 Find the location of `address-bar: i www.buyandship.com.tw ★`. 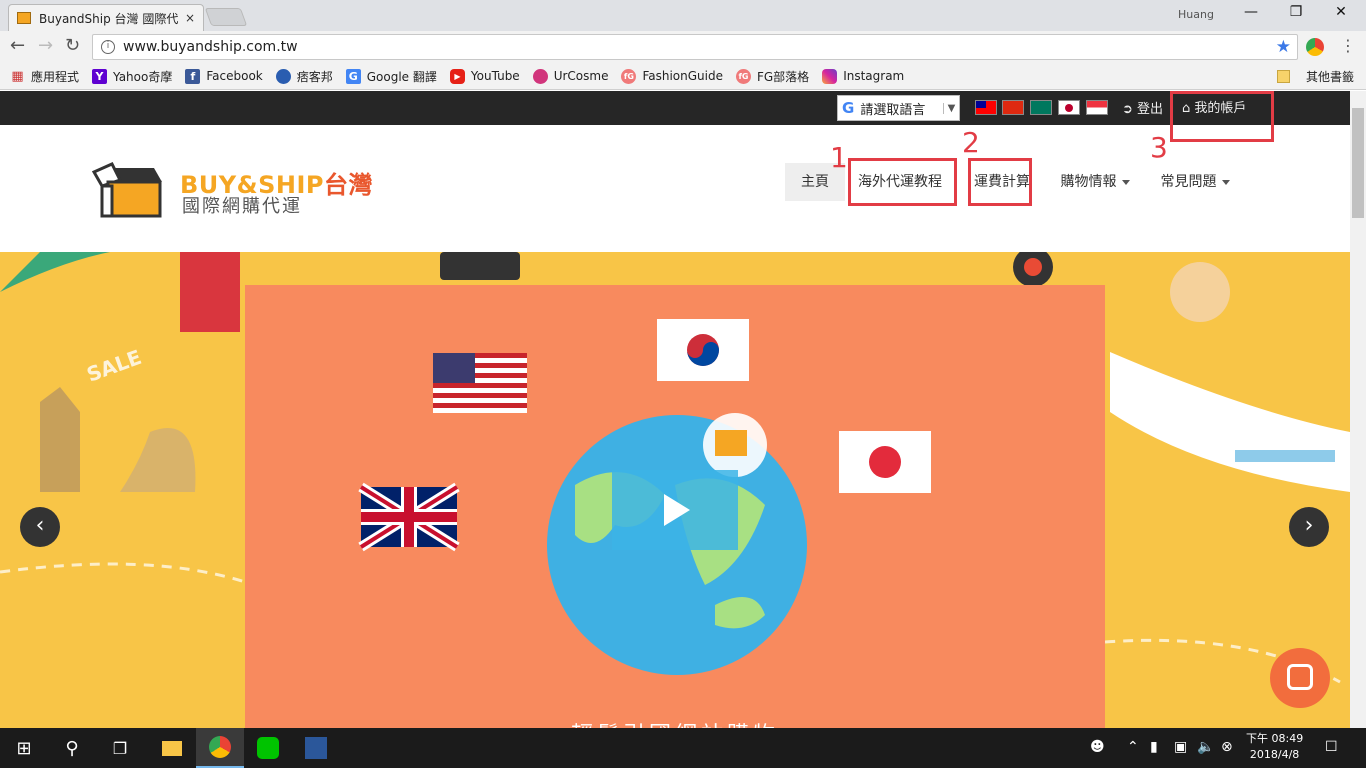

address-bar: i www.buyandship.com.tw ★ is located at coordinates (695, 47).